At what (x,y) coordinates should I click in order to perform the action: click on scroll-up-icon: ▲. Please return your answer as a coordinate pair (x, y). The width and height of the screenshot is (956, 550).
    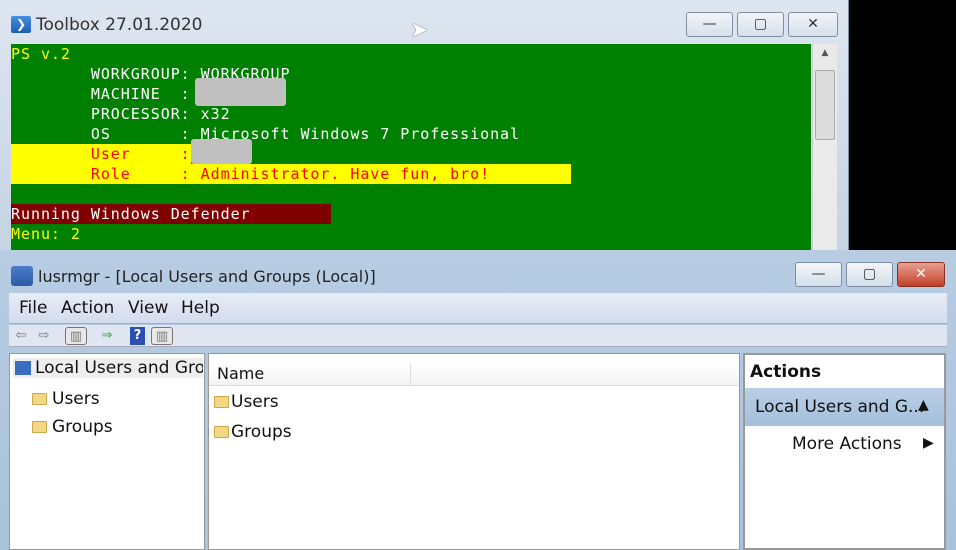
    Looking at the image, I should click on (825, 53).